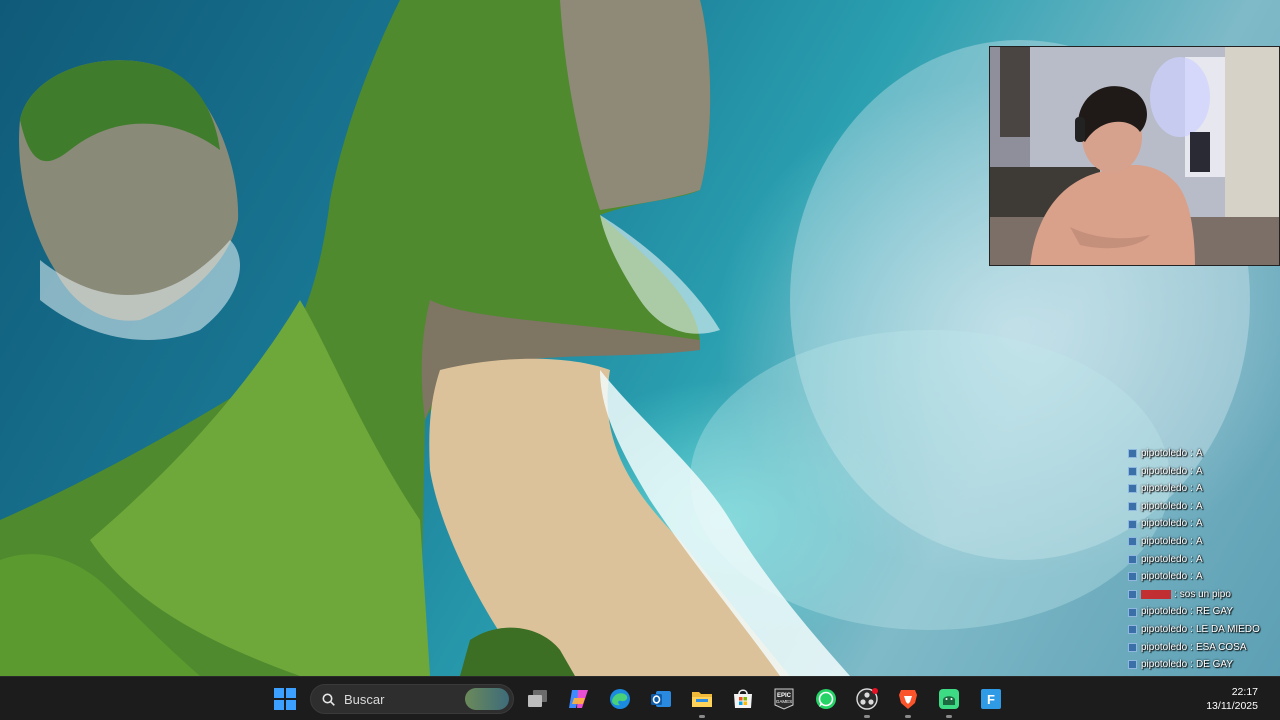  I want to click on outlook-button, so click(661, 699).